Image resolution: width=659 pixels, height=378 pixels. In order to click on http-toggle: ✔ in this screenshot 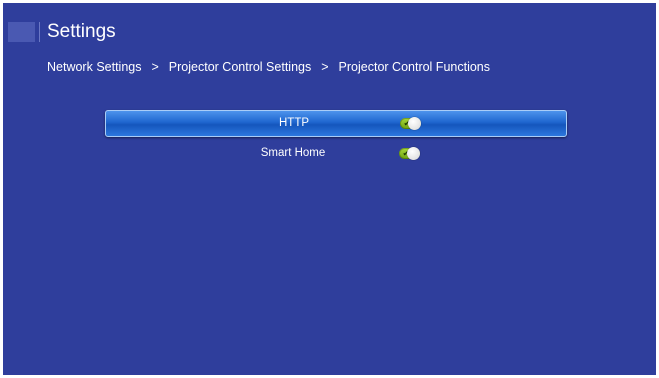, I will do `click(410, 123)`.